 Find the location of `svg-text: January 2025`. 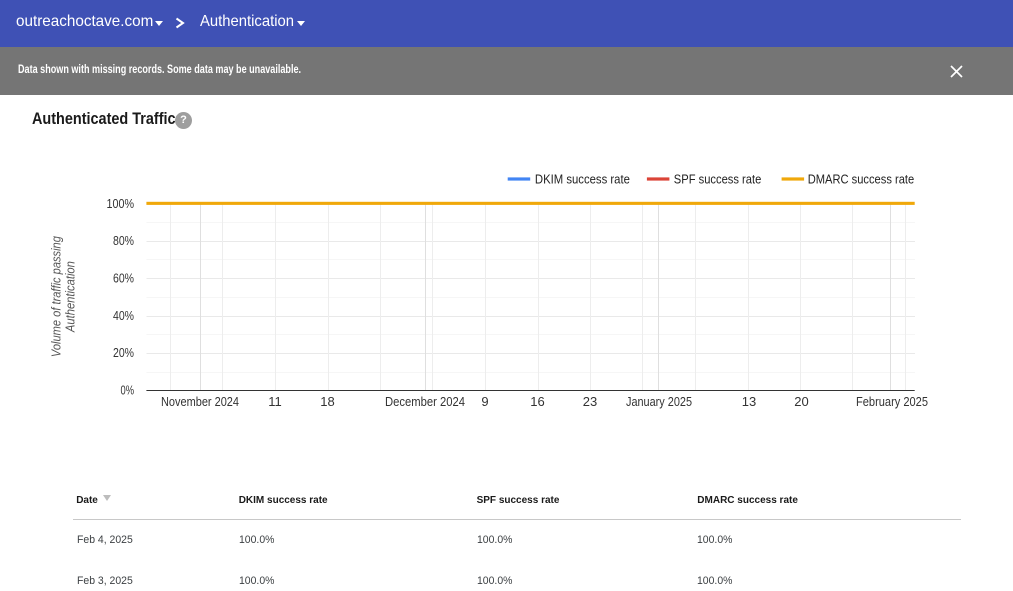

svg-text: January 2025 is located at coordinates (659, 401).